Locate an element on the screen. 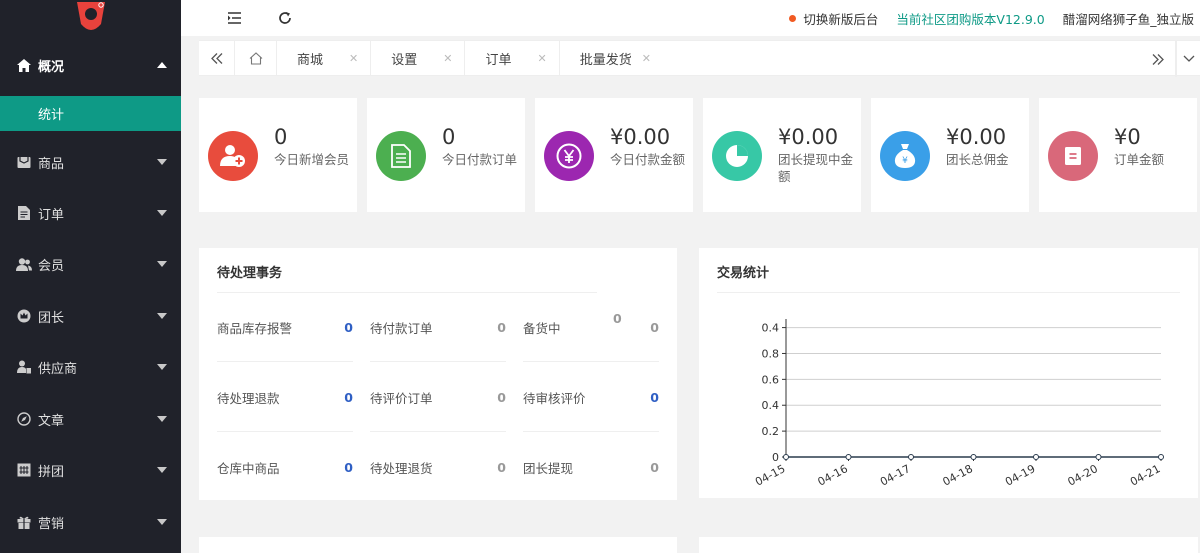  compass-icon is located at coordinates (24, 419).